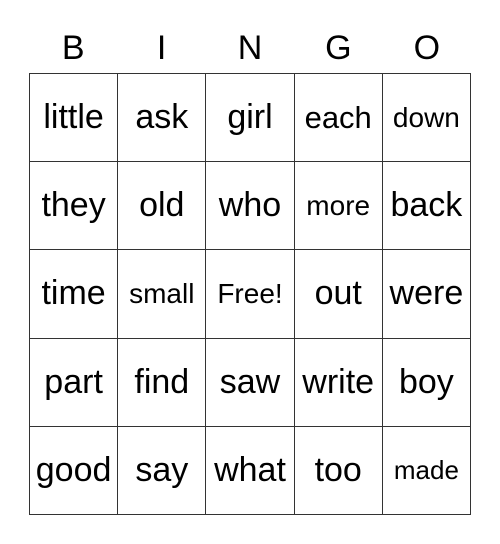 The width and height of the screenshot is (500, 544). What do you see at coordinates (338, 118) in the screenshot?
I see `bingo-cell: each` at bounding box center [338, 118].